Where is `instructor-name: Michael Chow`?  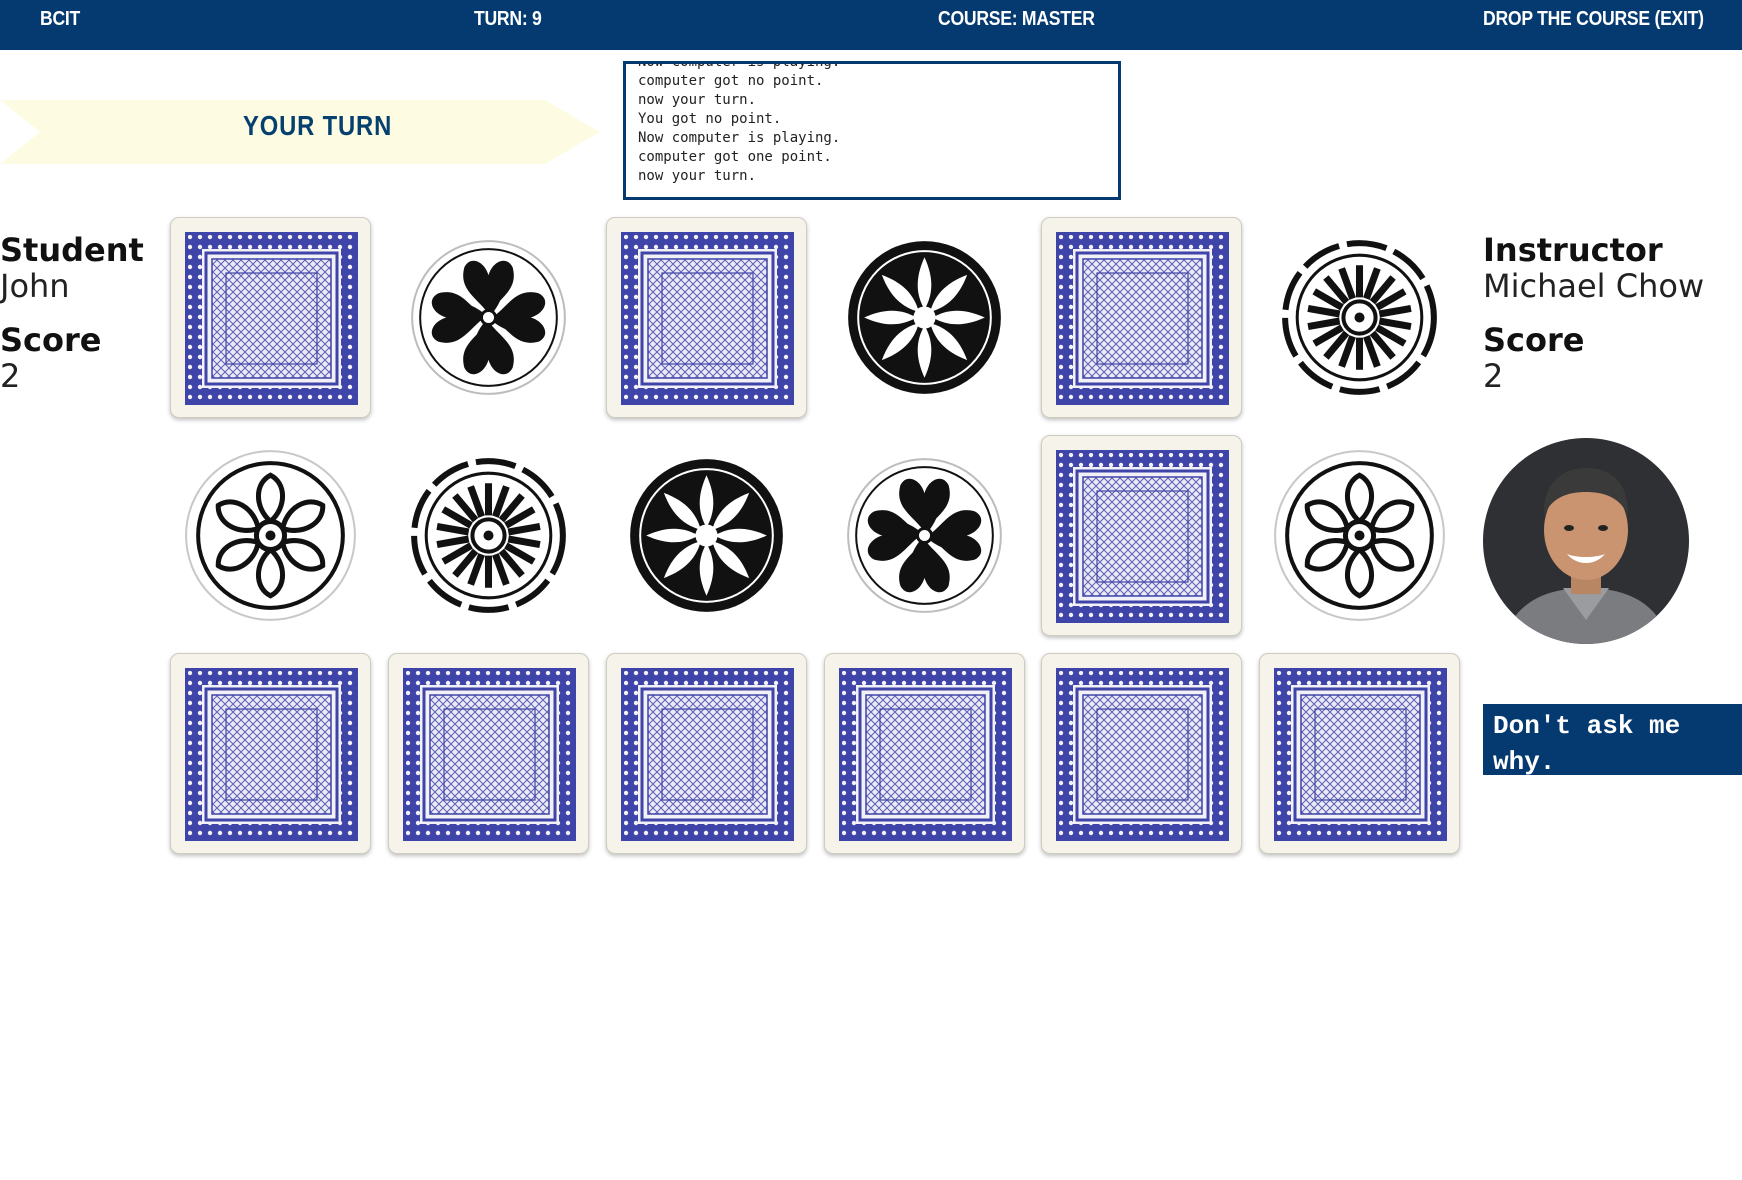
instructor-name: Michael Chow is located at coordinates (1594, 286).